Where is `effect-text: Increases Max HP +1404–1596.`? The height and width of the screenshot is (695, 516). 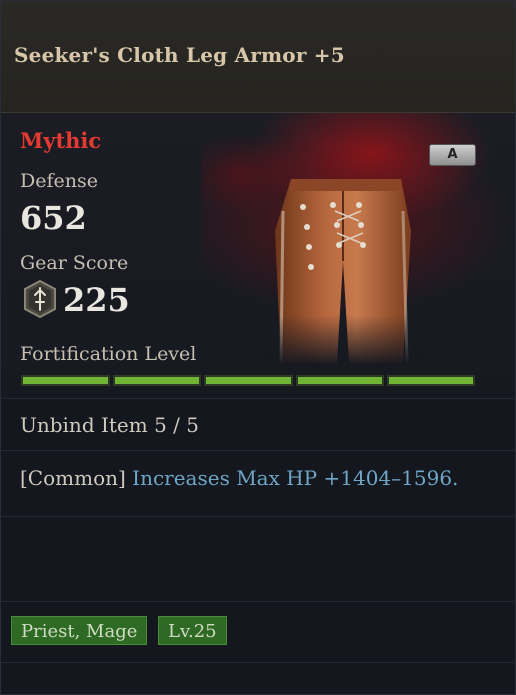 effect-text: Increases Max HP +1404–1596. is located at coordinates (295, 478).